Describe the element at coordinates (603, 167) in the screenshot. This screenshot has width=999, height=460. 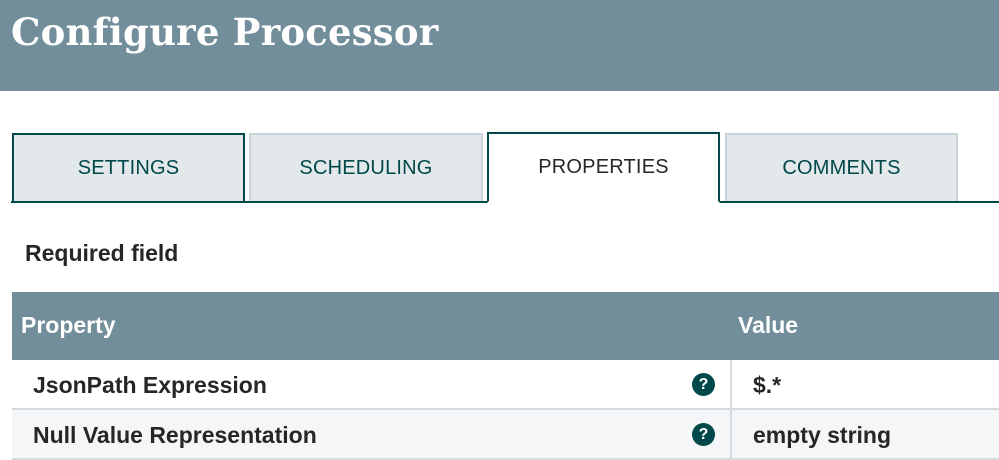
I see `tab-properties: PROPERTIES` at that location.